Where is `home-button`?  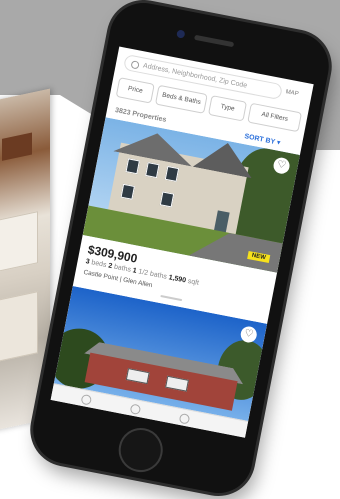
home-button is located at coordinates (140, 450).